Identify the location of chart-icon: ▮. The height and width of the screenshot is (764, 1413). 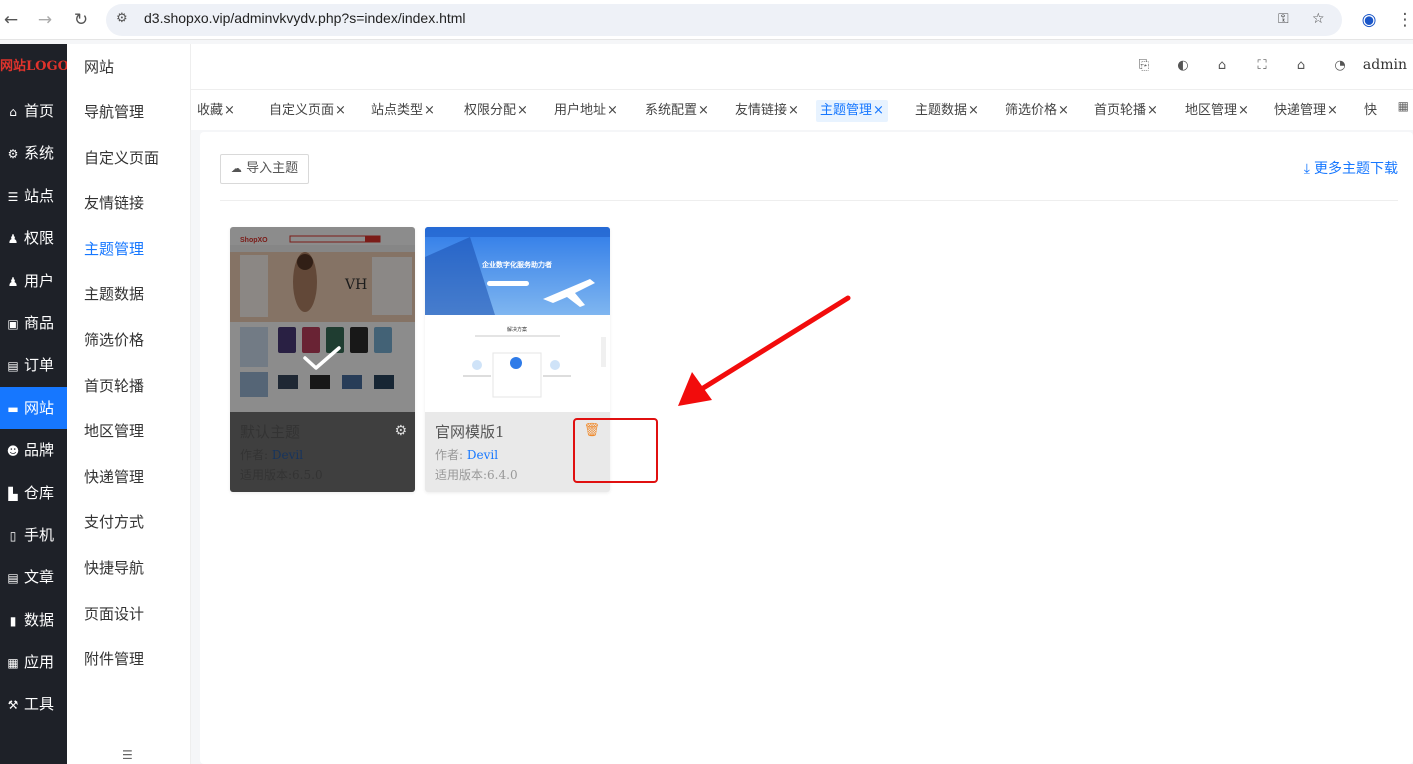
(13, 620).